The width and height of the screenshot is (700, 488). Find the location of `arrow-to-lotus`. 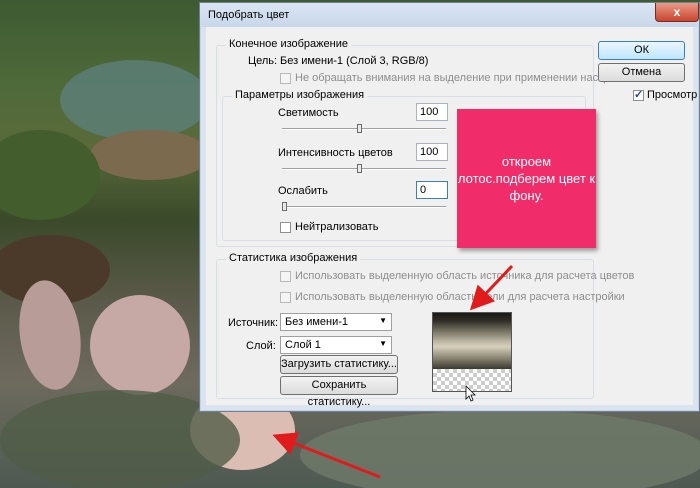

arrow-to-lotus is located at coordinates (326, 455).